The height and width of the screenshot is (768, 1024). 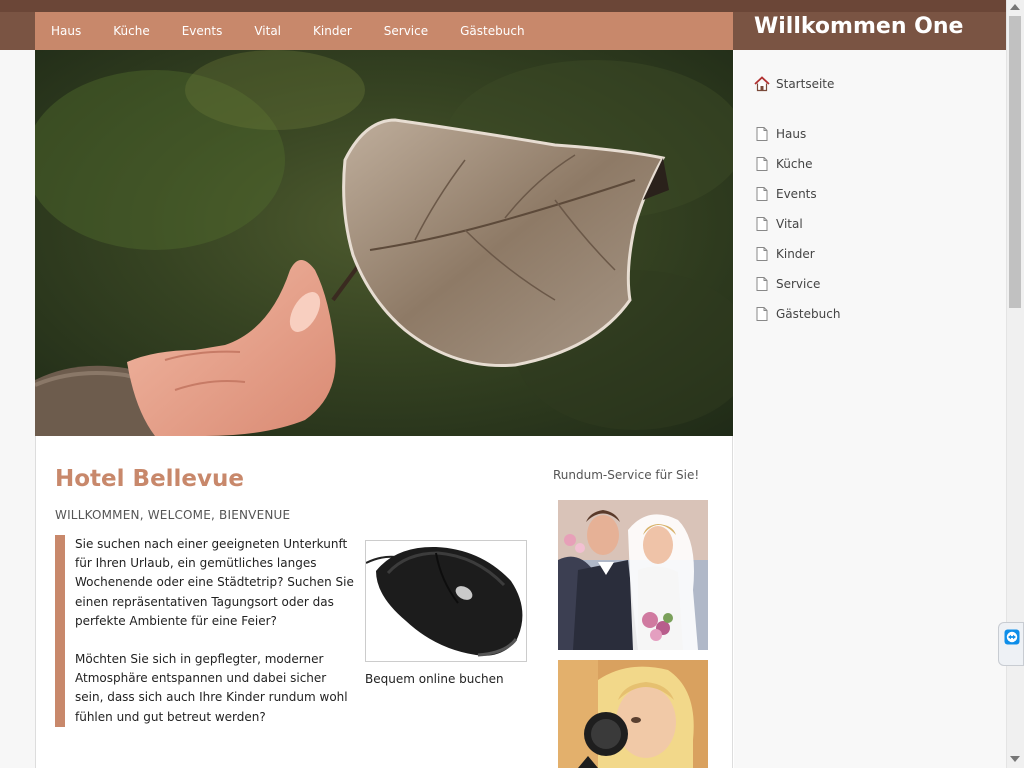 What do you see at coordinates (173, 515) in the screenshot?
I see `page-subheading: WILLKOMMEN, WELCOME, BIENVENUE` at bounding box center [173, 515].